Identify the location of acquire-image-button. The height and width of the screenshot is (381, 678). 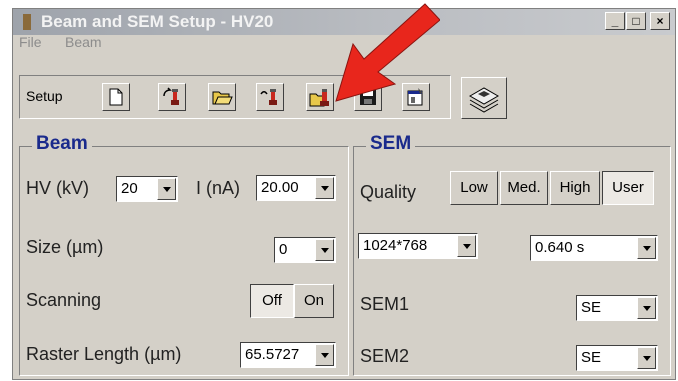
(484, 98).